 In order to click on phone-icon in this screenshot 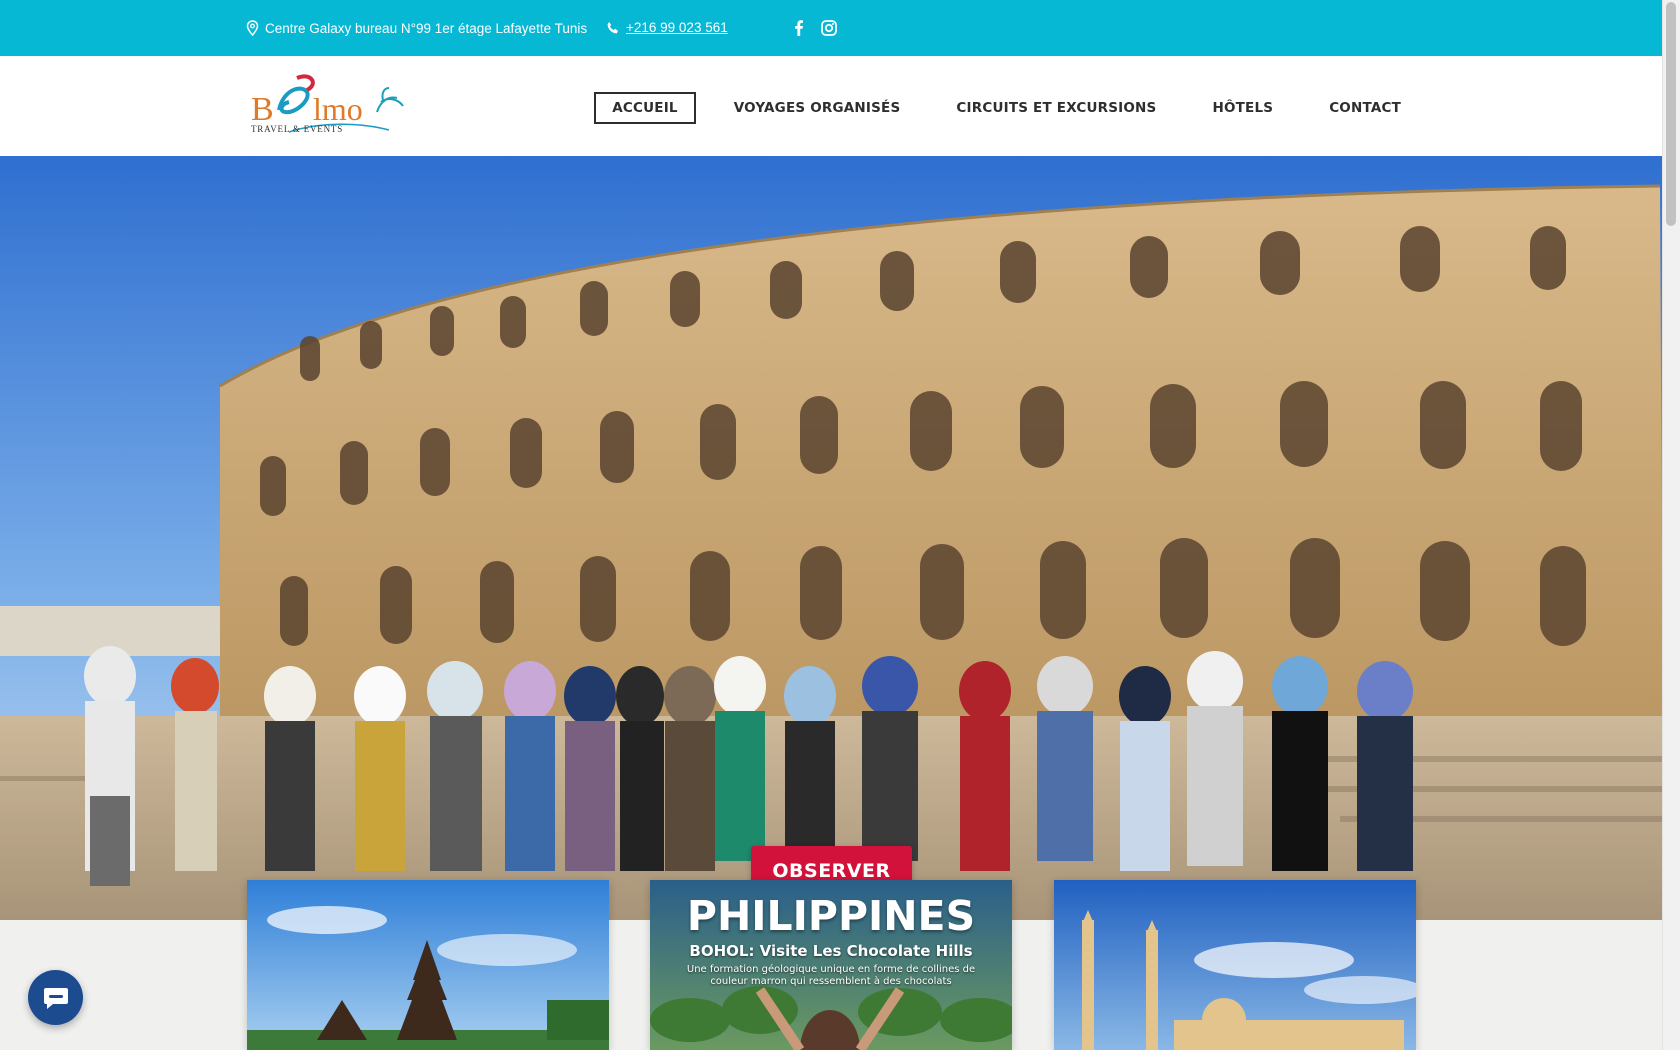, I will do `click(612, 27)`.